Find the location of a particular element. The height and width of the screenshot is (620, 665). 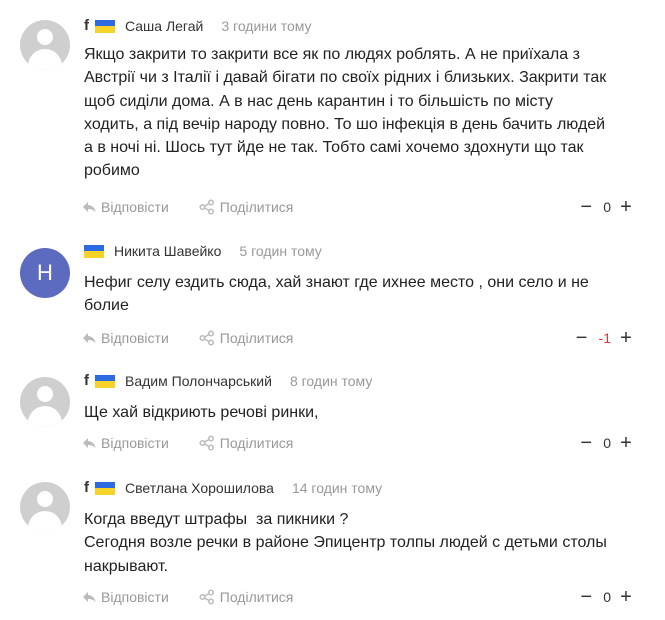

comment-meta: f Светлана Хорошилова 14 годин тому is located at coordinates (233, 488).